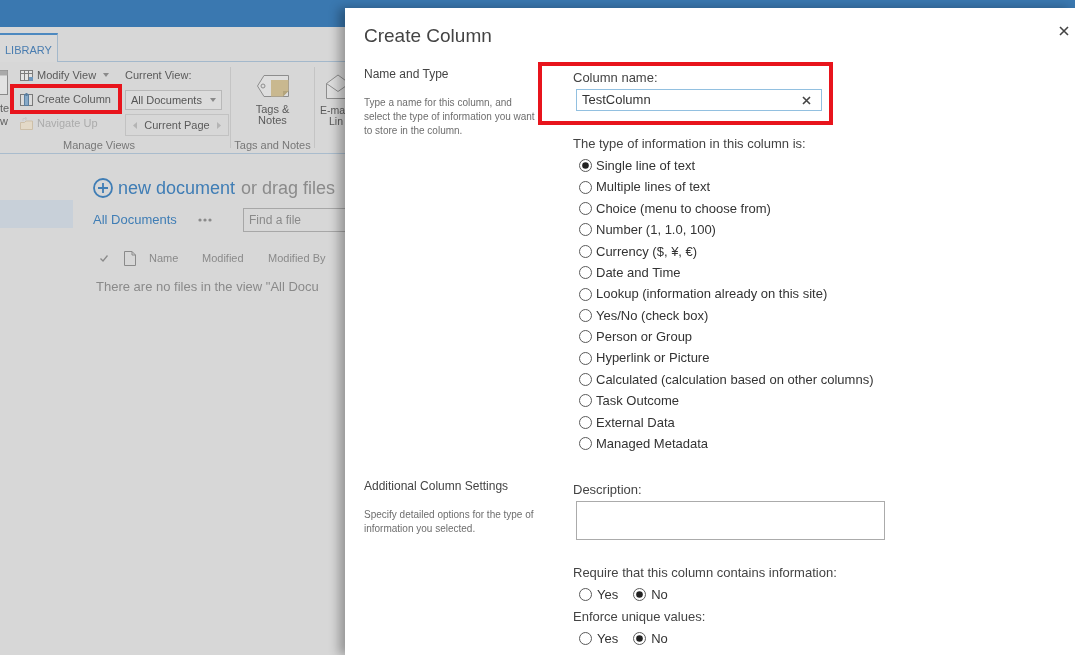 This screenshot has height=655, width=1075. What do you see at coordinates (653, 358) in the screenshot?
I see `radio-label: Hyperlink or Picture` at bounding box center [653, 358].